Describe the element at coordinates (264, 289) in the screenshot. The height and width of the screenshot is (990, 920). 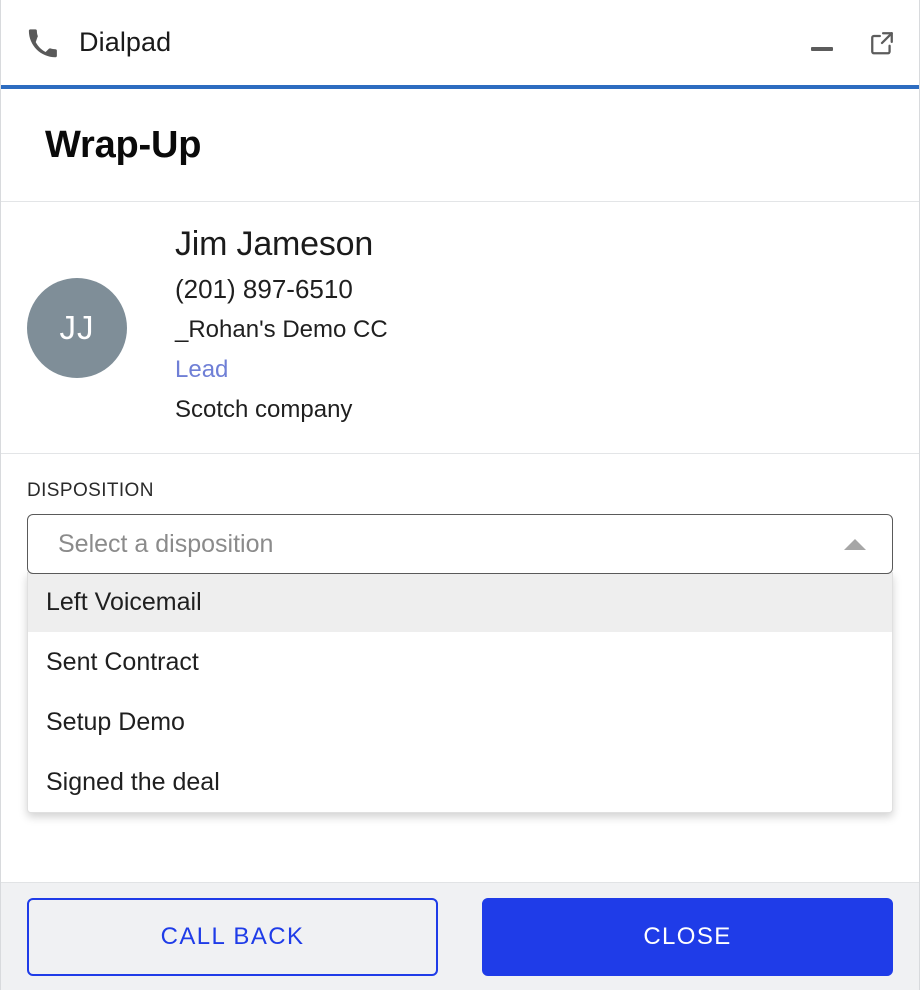
I see `contact-phone: (201) 897-6510` at that location.